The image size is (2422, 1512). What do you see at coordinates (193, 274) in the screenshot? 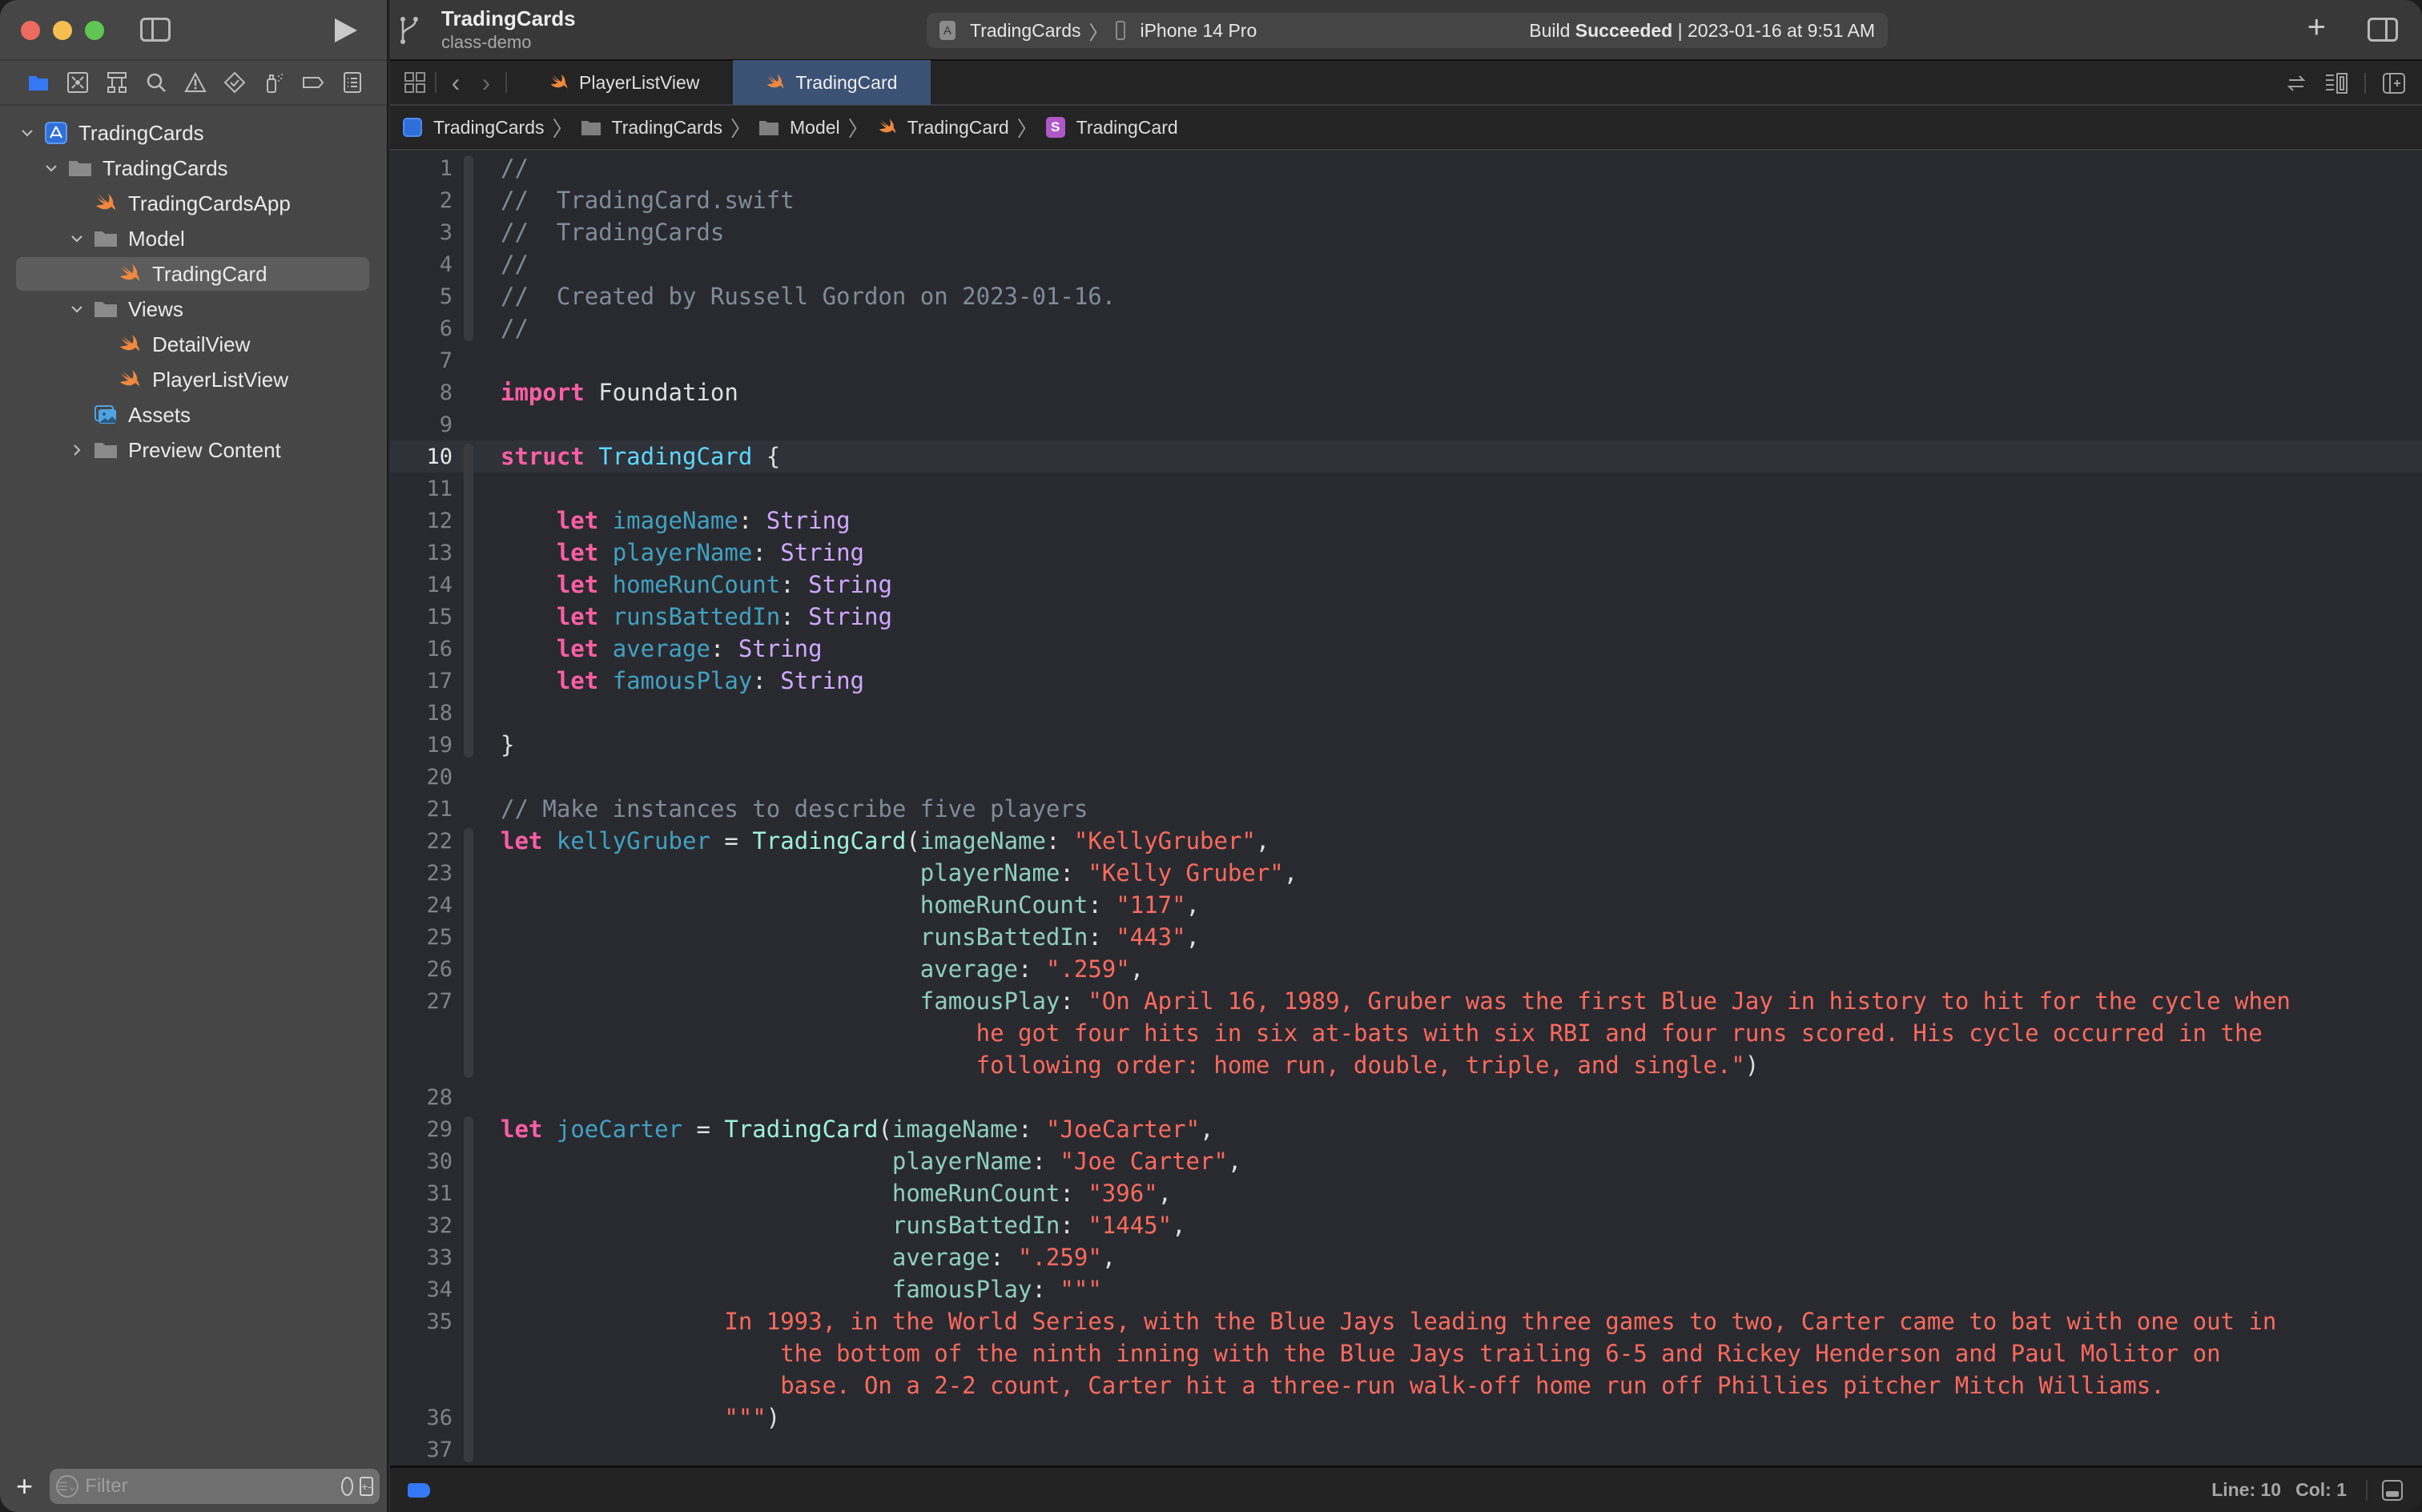
I see `tree-item-file-selected: TradingCard` at bounding box center [193, 274].